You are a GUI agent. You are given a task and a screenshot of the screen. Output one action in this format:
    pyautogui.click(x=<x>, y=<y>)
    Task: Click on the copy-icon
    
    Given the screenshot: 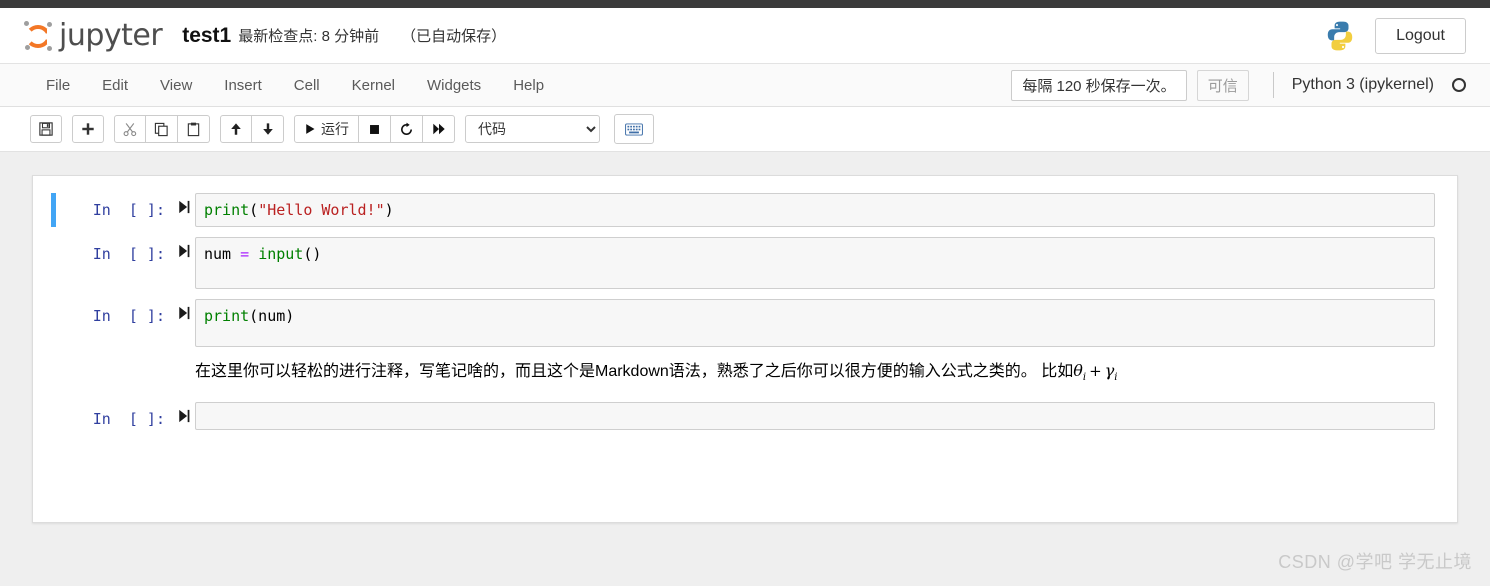 What is the action you would take?
    pyautogui.click(x=161, y=129)
    